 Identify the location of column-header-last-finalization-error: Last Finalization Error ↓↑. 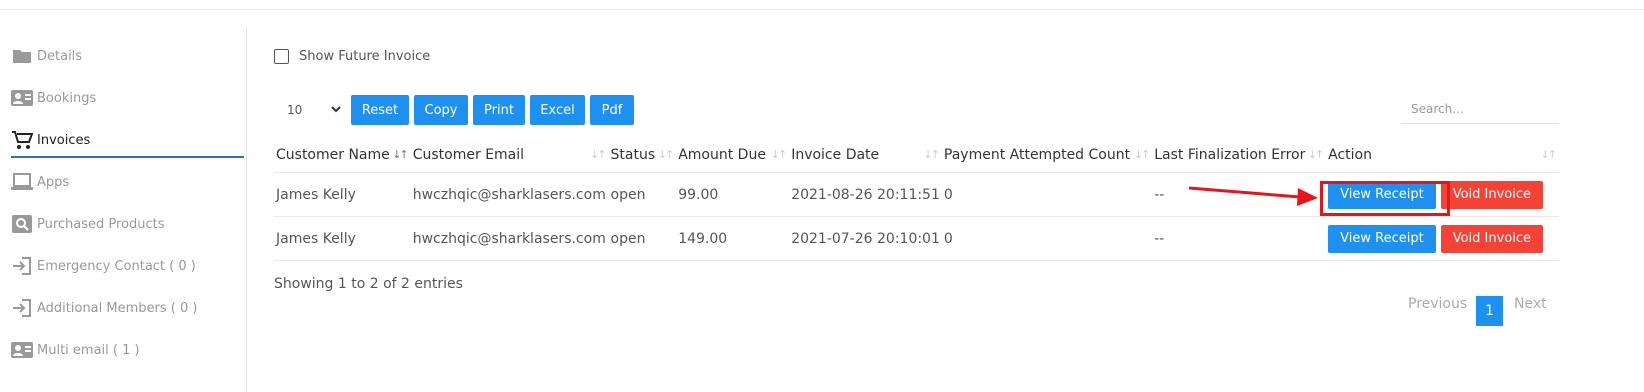
(1239, 155).